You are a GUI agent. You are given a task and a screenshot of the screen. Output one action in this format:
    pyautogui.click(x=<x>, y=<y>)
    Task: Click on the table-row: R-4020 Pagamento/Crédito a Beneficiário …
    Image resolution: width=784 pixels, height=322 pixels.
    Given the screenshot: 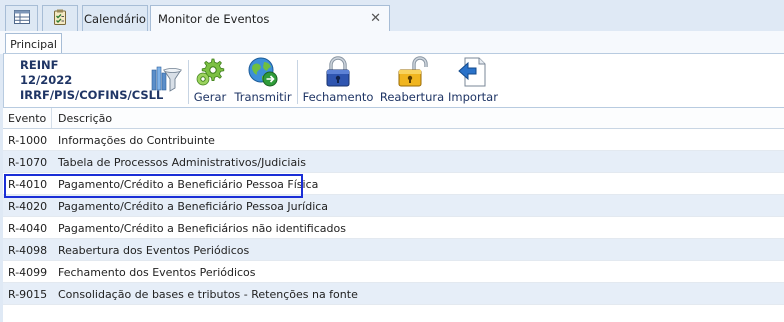 What is the action you would take?
    pyautogui.click(x=393, y=206)
    